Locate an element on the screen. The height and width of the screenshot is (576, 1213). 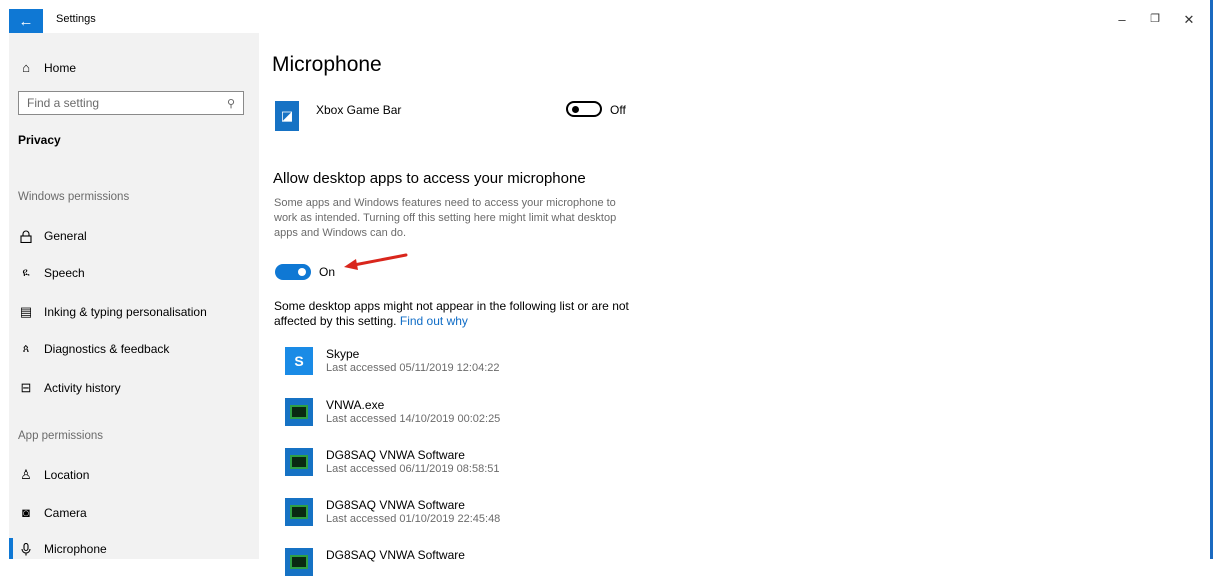
back-button: ← is located at coordinates (26, 21).